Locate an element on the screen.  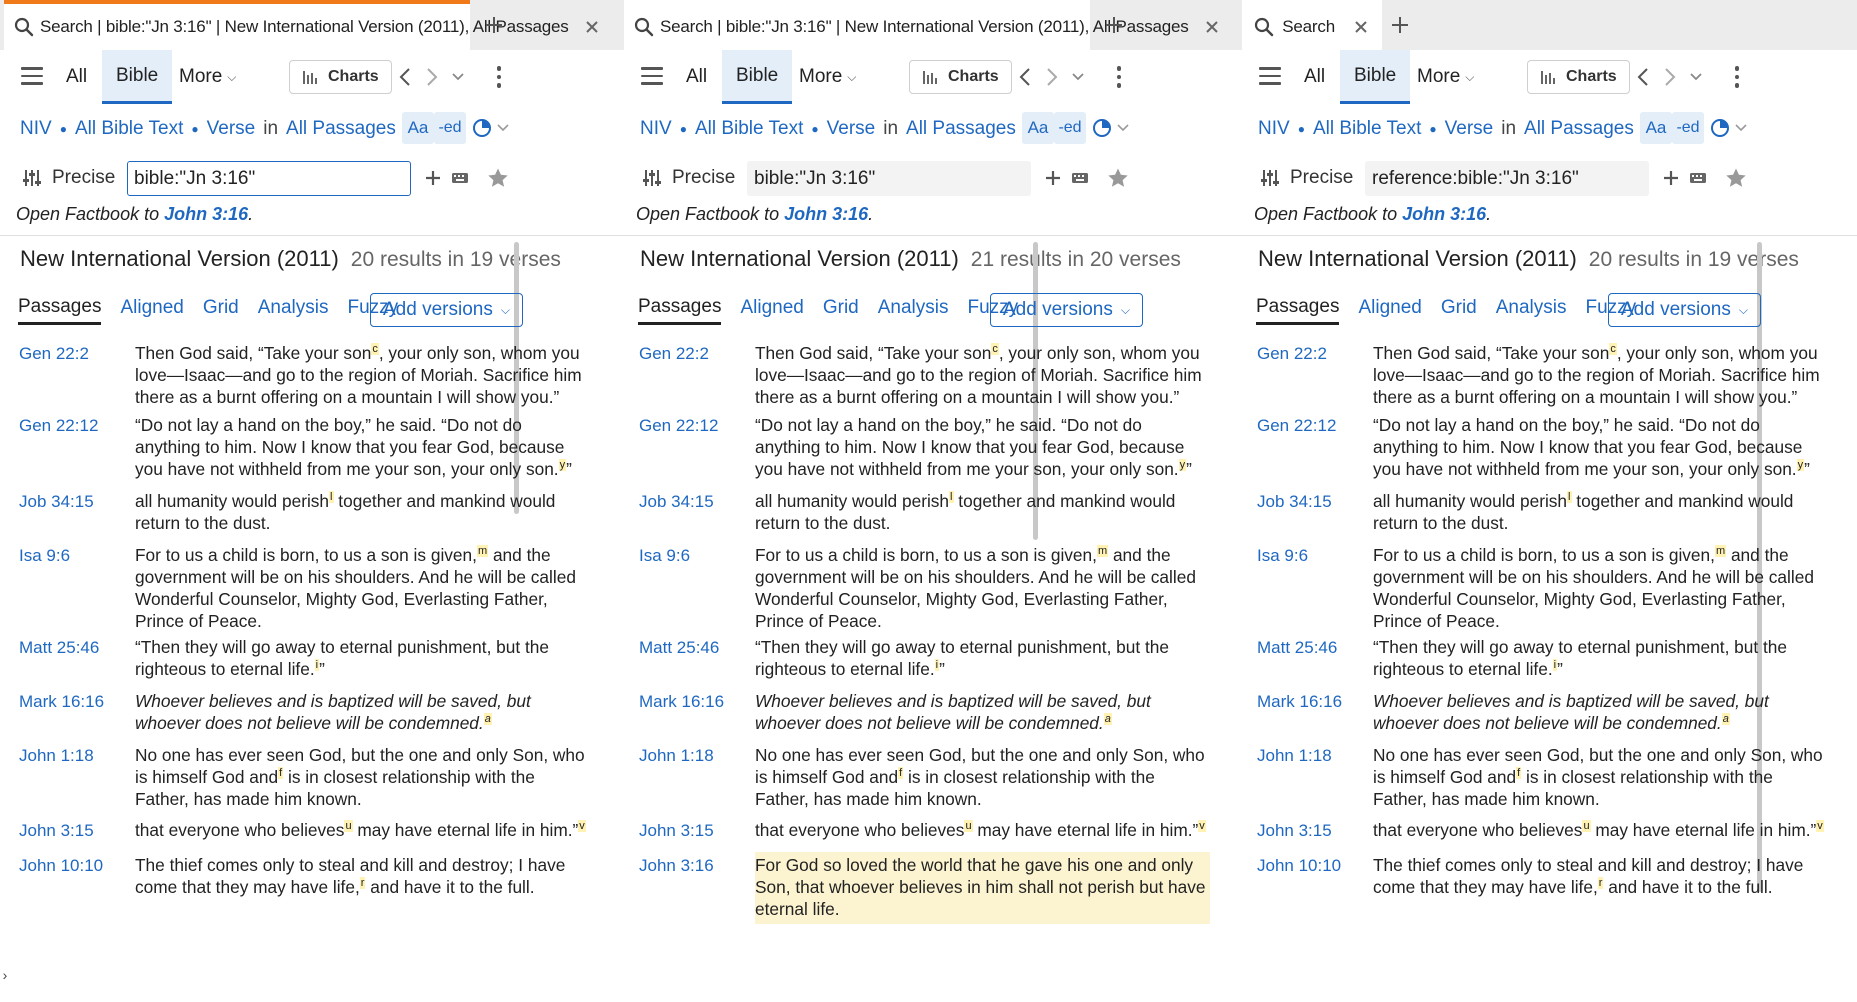
footnote-marker: u is located at coordinates (1586, 826).